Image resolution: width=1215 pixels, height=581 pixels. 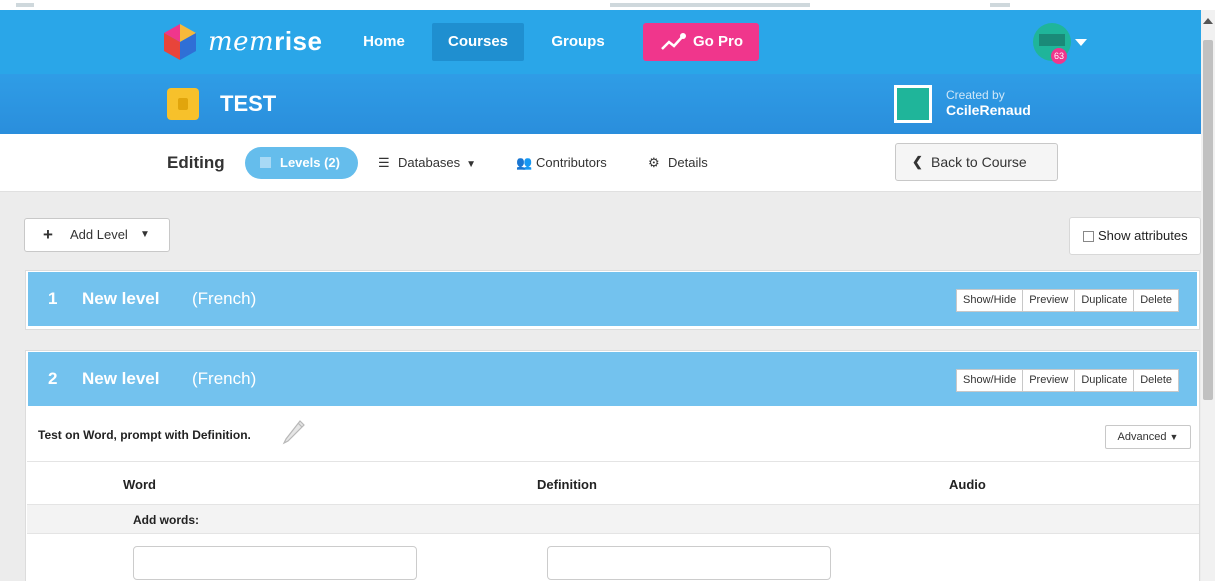 I want to click on back-to-course-button: ❮ Back to Course, so click(x=976, y=162).